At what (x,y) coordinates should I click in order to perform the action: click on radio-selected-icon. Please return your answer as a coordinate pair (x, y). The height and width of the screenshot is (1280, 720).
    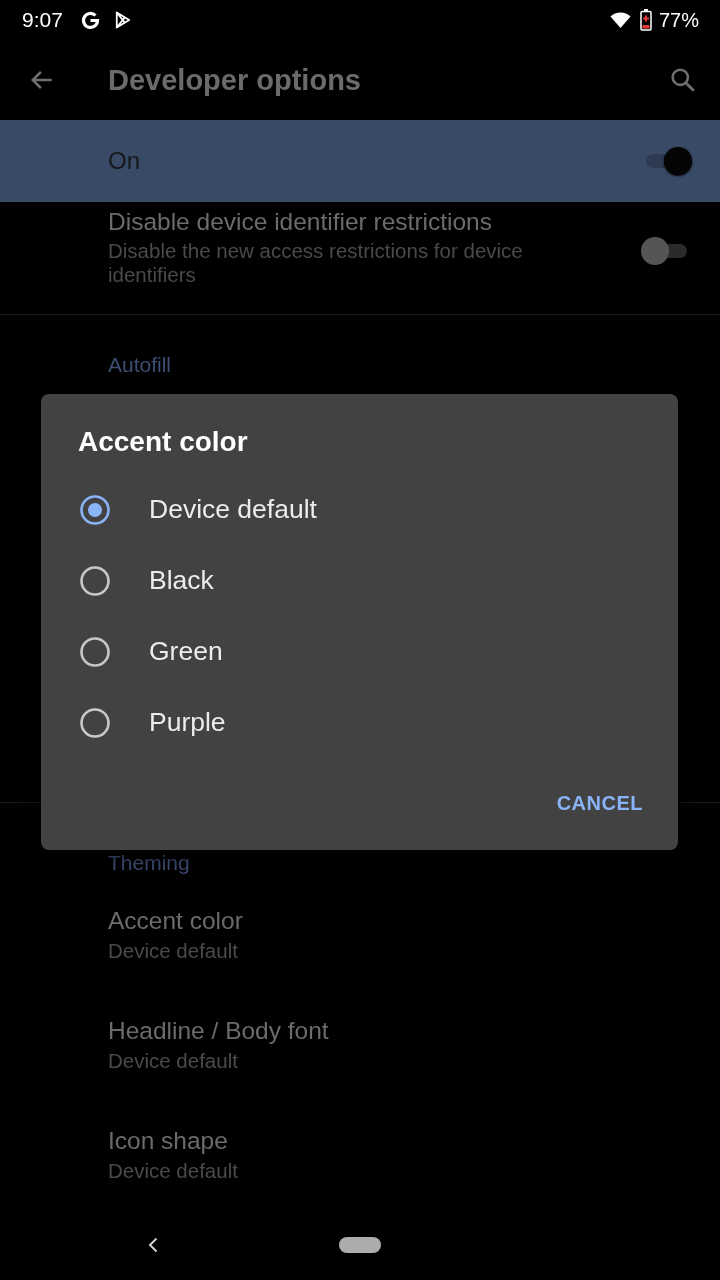
    Looking at the image, I should click on (95, 509).